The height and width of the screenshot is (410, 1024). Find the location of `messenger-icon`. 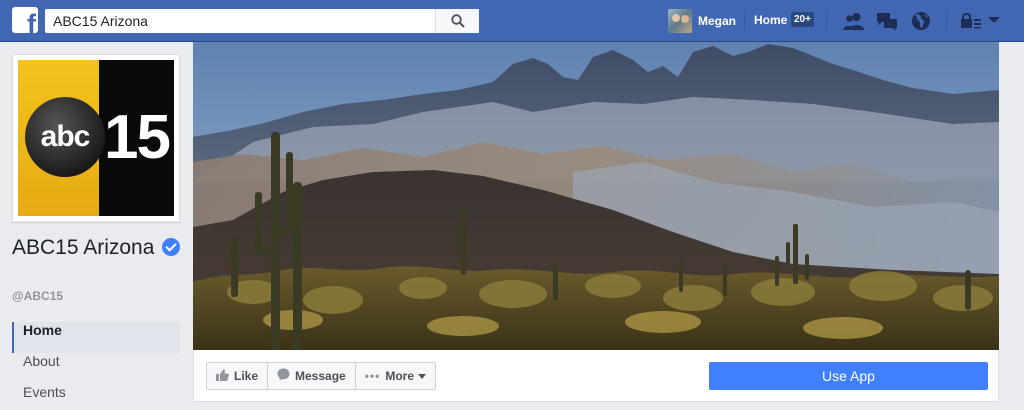

messenger-icon is located at coordinates (283, 376).